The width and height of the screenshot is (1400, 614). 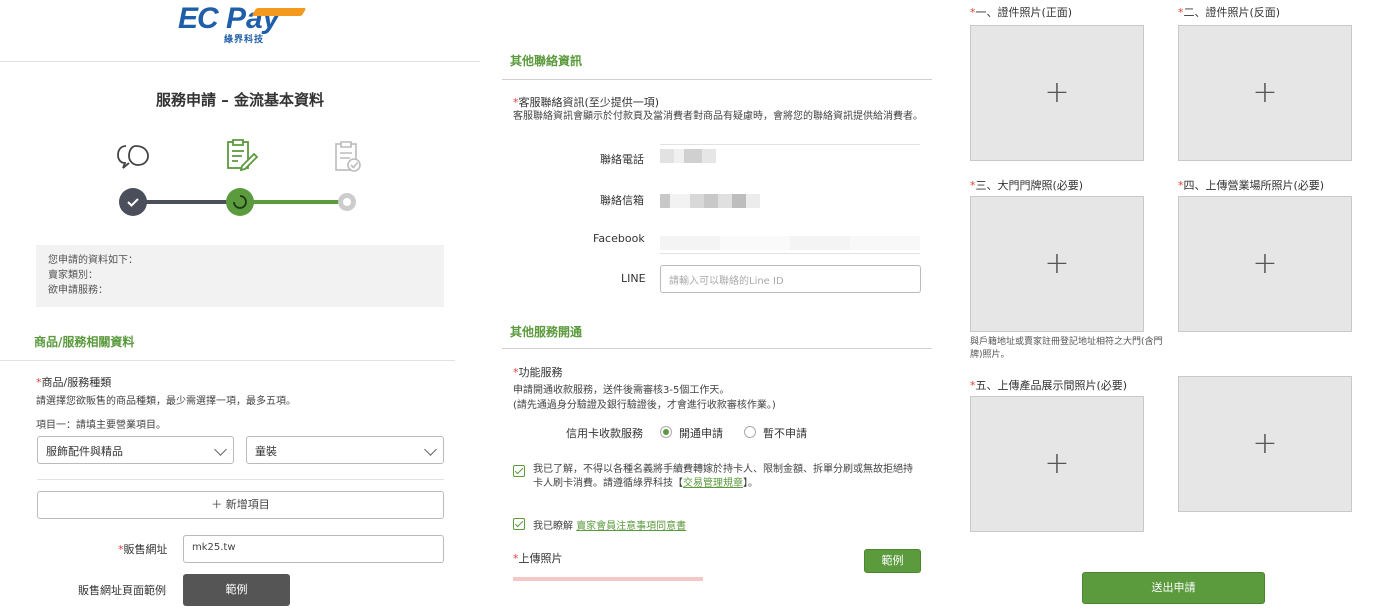 I want to click on radio-apply, so click(x=666, y=432).